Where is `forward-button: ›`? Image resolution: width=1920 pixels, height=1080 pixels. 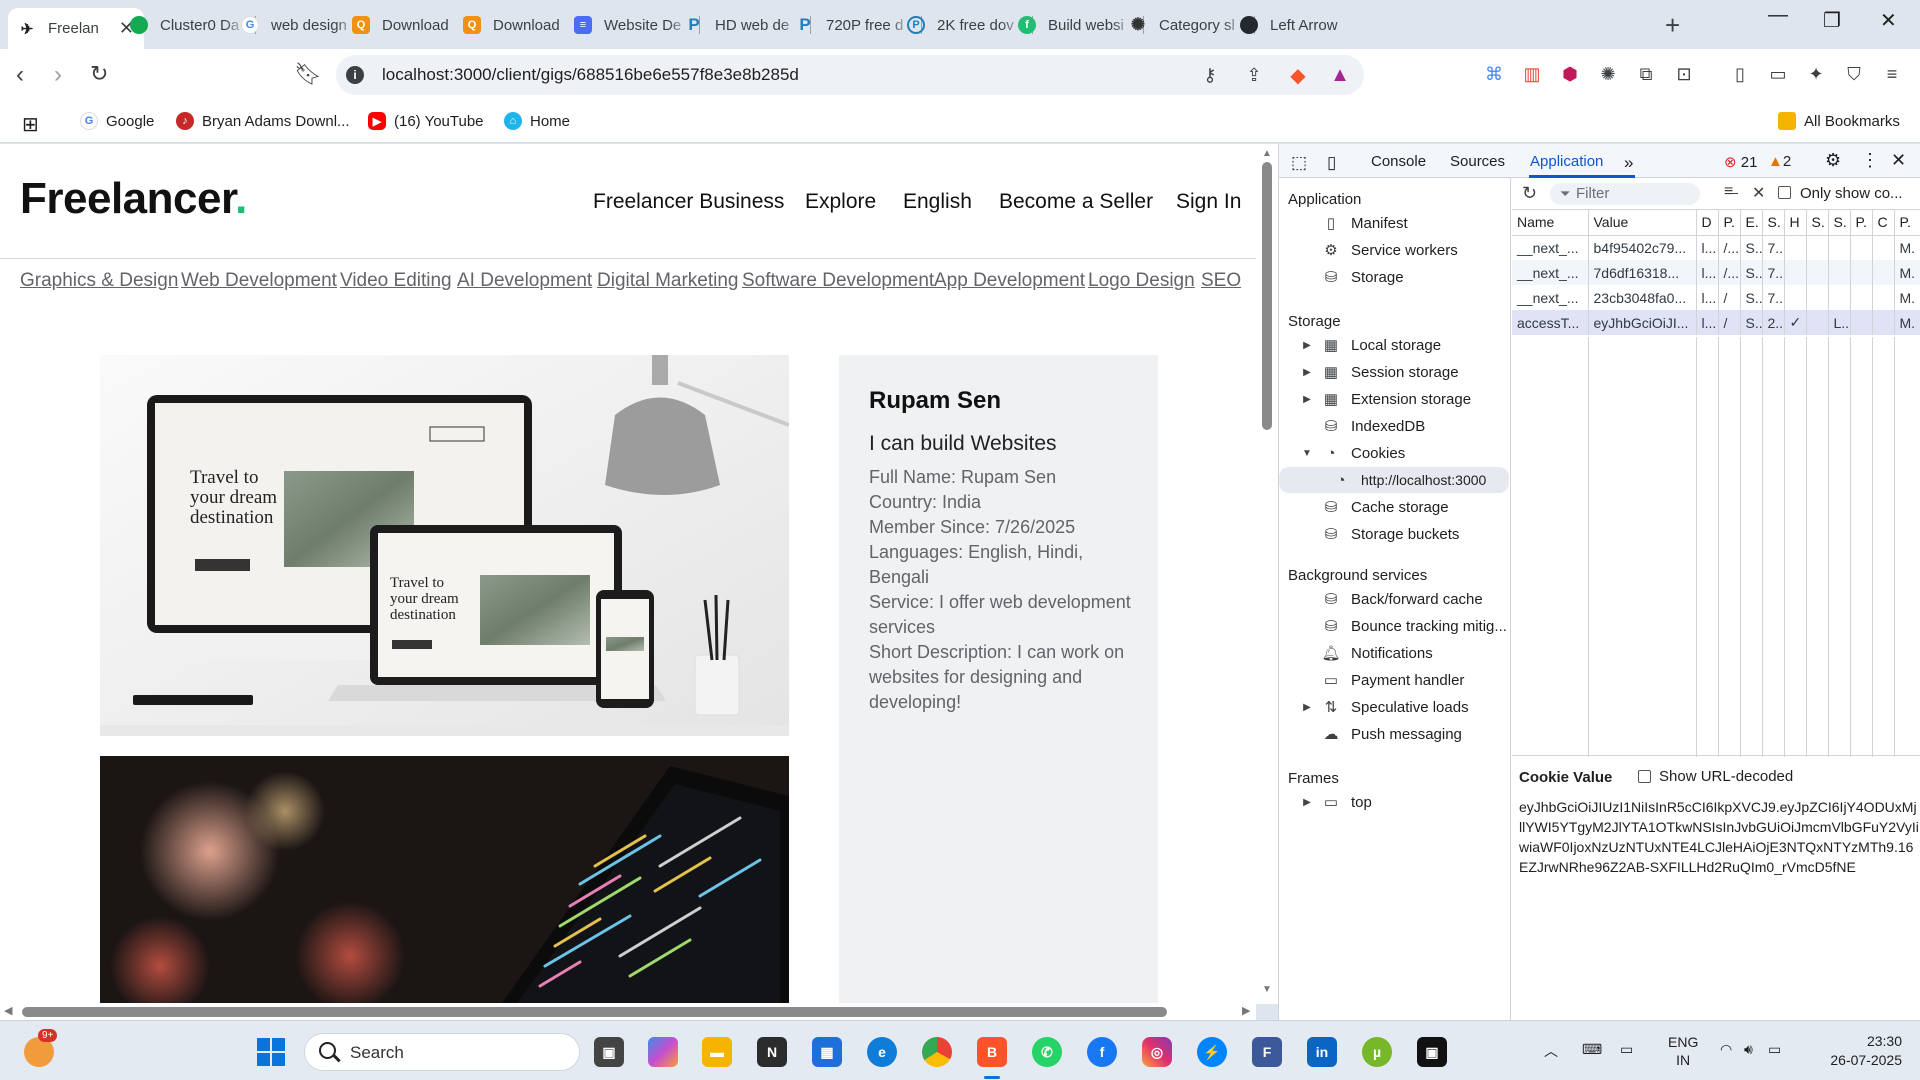 forward-button: › is located at coordinates (58, 75).